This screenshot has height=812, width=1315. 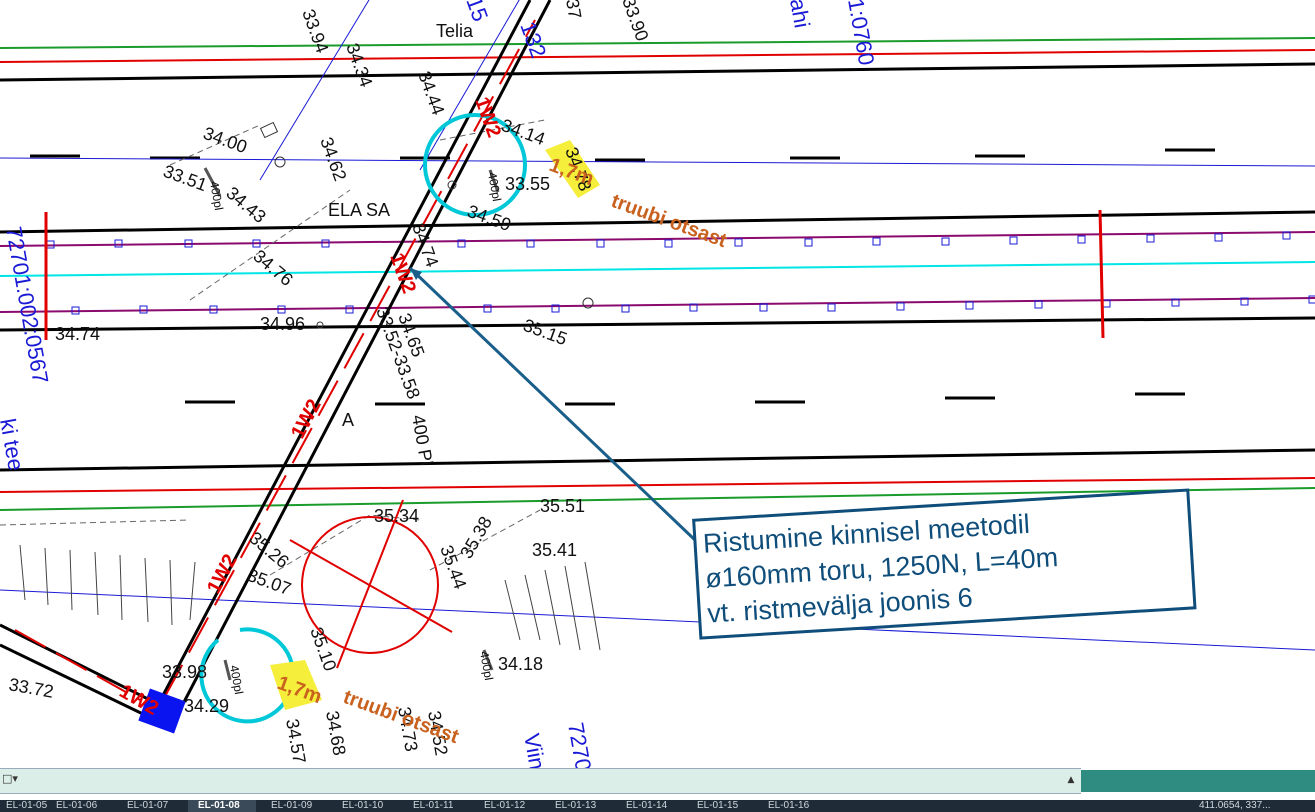 I want to click on cable-line-top, so click(x=657, y=162).